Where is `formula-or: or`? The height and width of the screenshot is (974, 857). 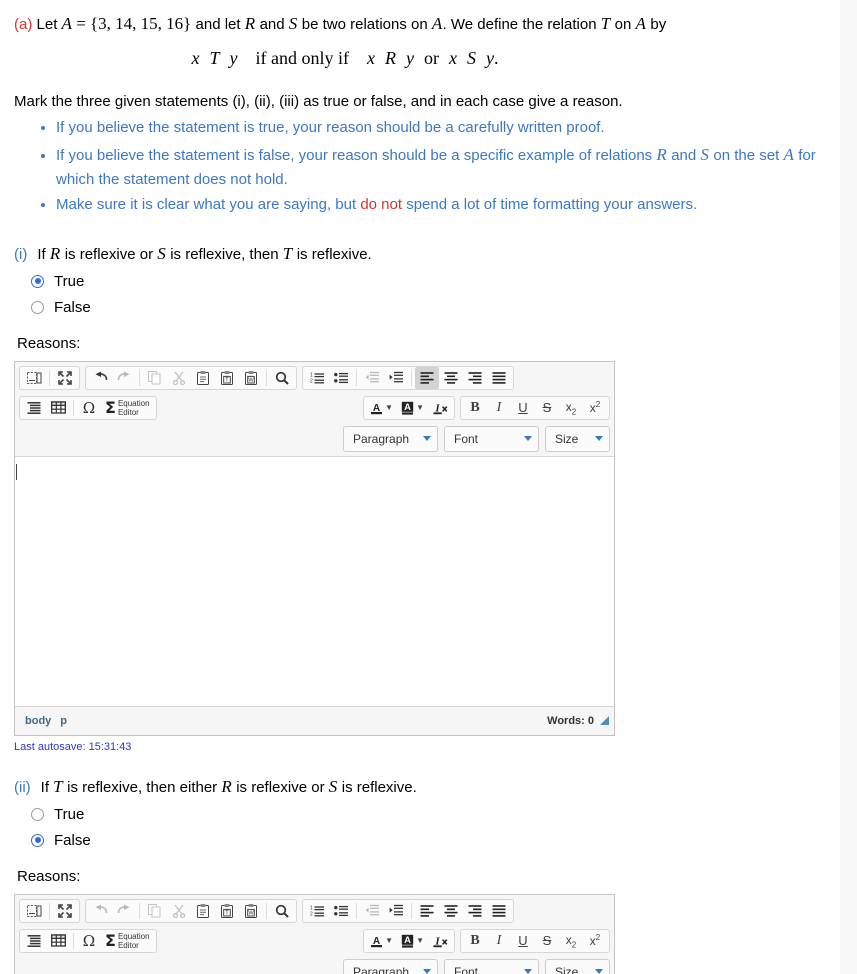
formula-or: or is located at coordinates (431, 57).